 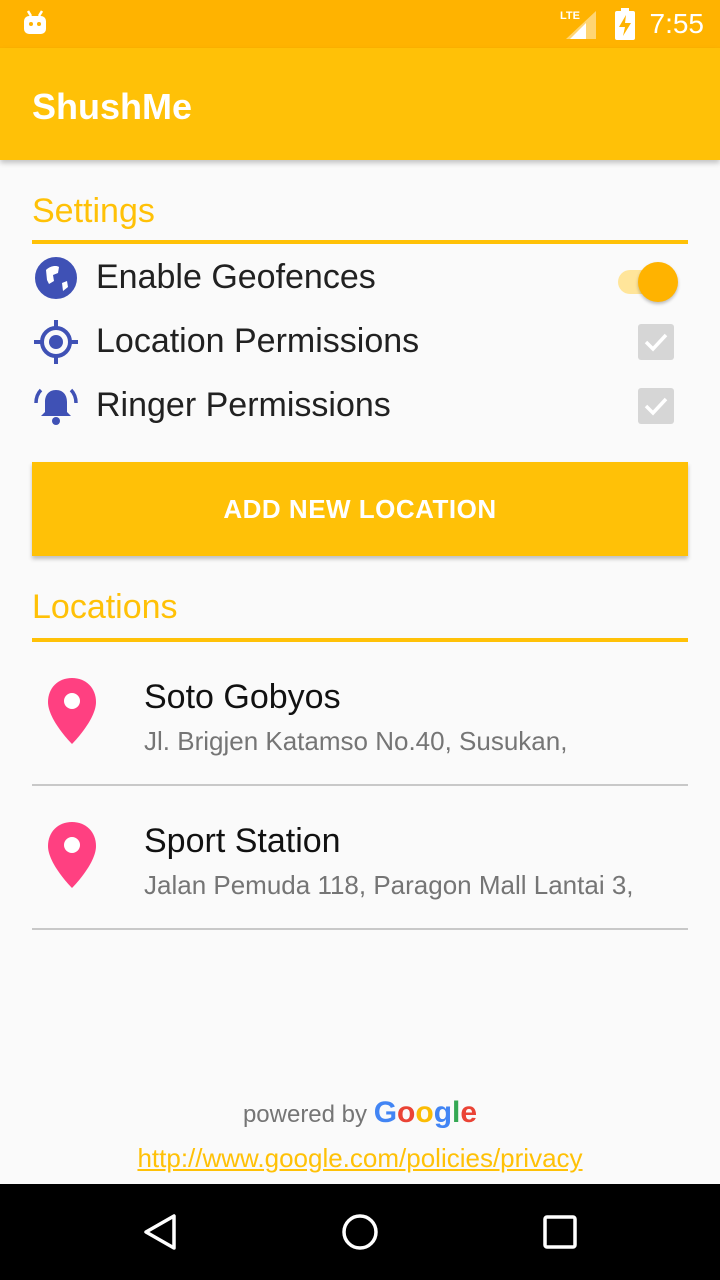 I want to click on location-name: Sport Station, so click(x=242, y=841).